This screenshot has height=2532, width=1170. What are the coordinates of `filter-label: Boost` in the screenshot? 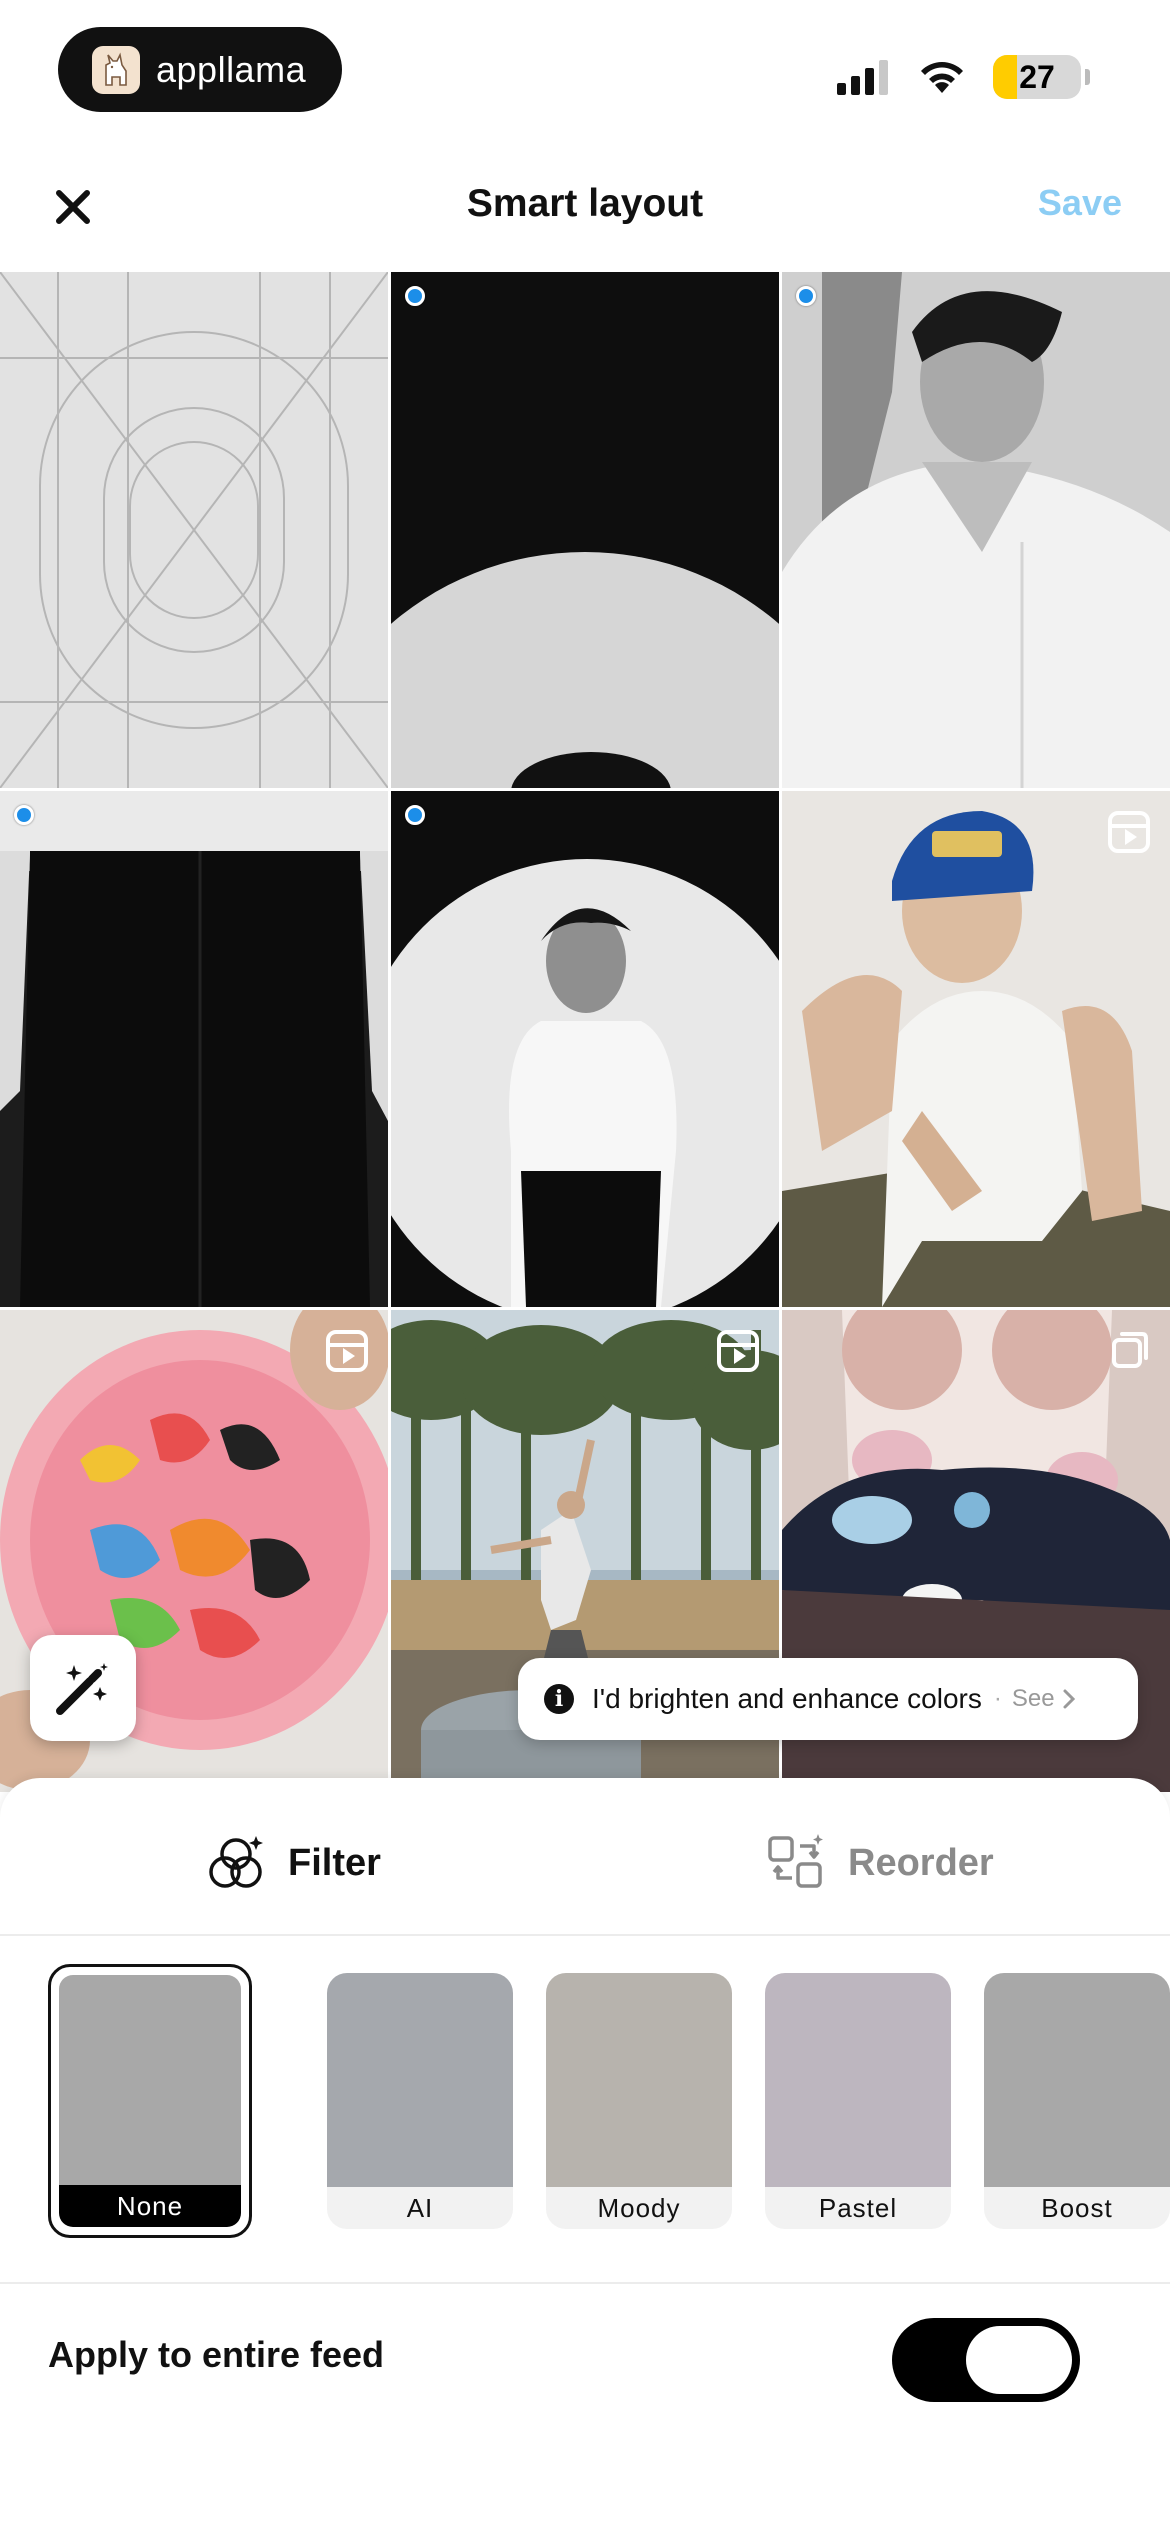 It's located at (1077, 2208).